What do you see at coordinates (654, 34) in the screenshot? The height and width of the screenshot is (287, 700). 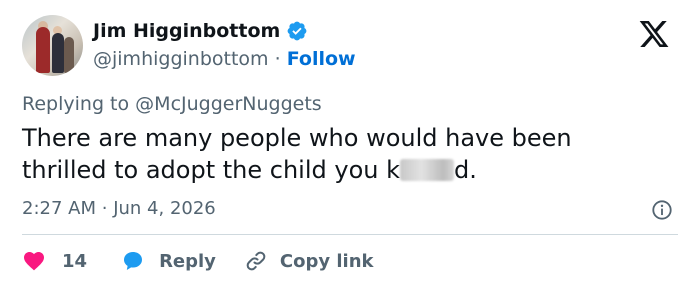 I see `x-logo-icon` at bounding box center [654, 34].